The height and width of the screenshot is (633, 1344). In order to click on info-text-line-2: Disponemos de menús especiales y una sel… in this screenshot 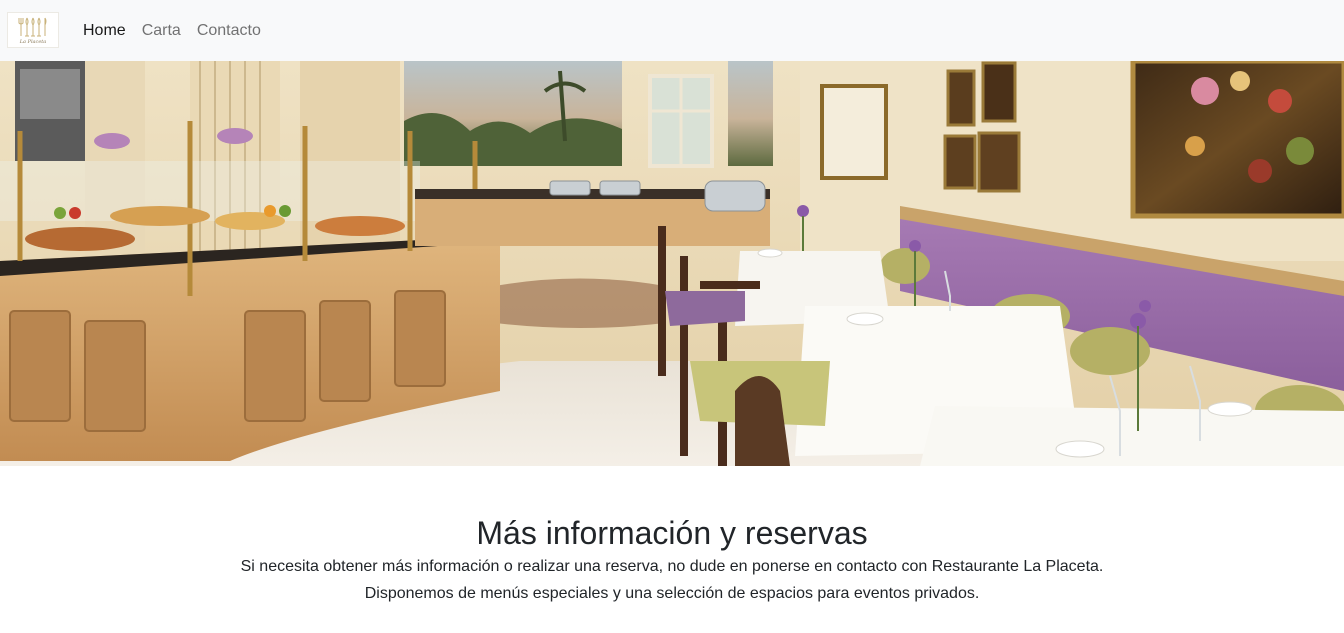, I will do `click(672, 593)`.